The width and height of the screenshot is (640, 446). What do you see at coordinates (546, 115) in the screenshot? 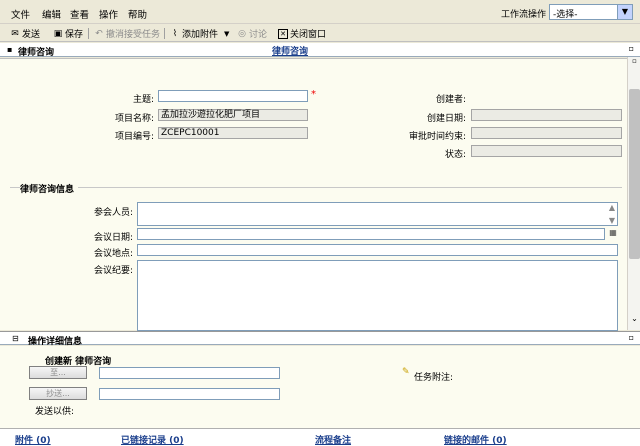
I see `create-date-field` at bounding box center [546, 115].